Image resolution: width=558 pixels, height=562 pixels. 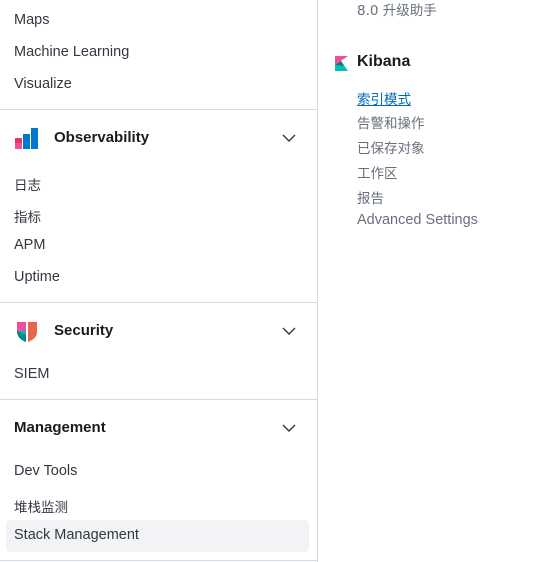 I want to click on management-group-header: Management, so click(x=158, y=428).